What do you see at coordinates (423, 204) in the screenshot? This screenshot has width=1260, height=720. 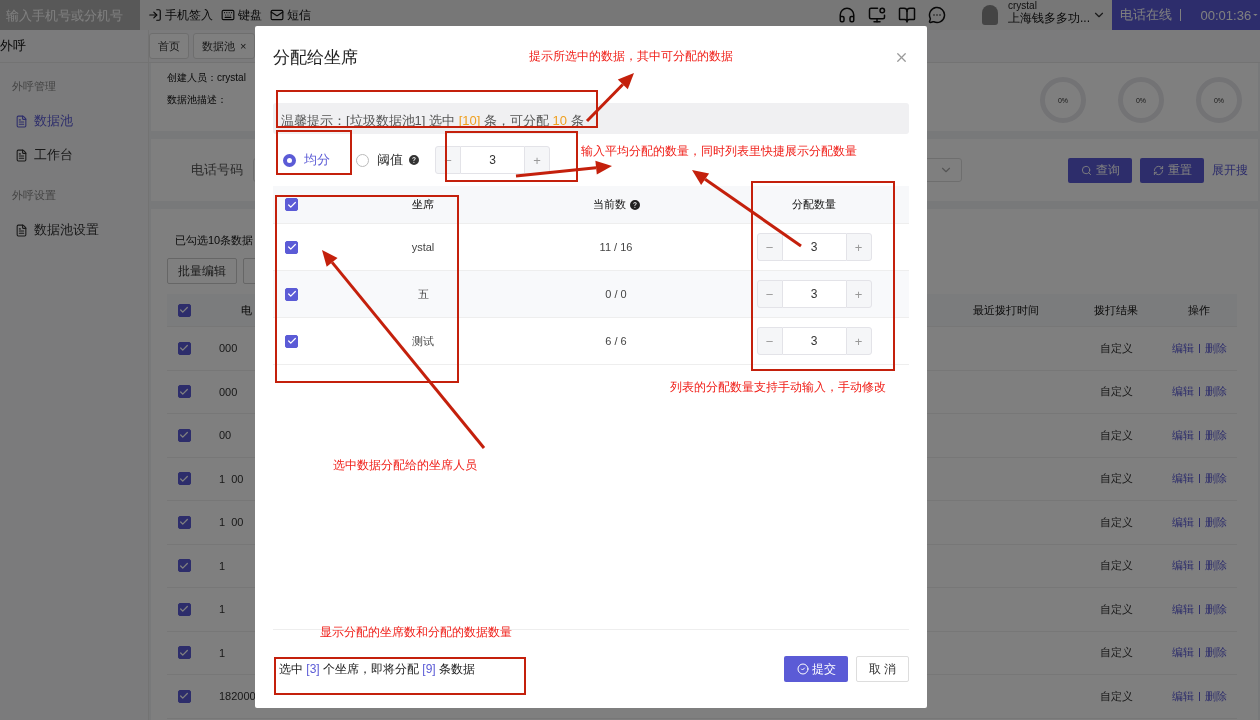 I see `column-header: 坐席` at bounding box center [423, 204].